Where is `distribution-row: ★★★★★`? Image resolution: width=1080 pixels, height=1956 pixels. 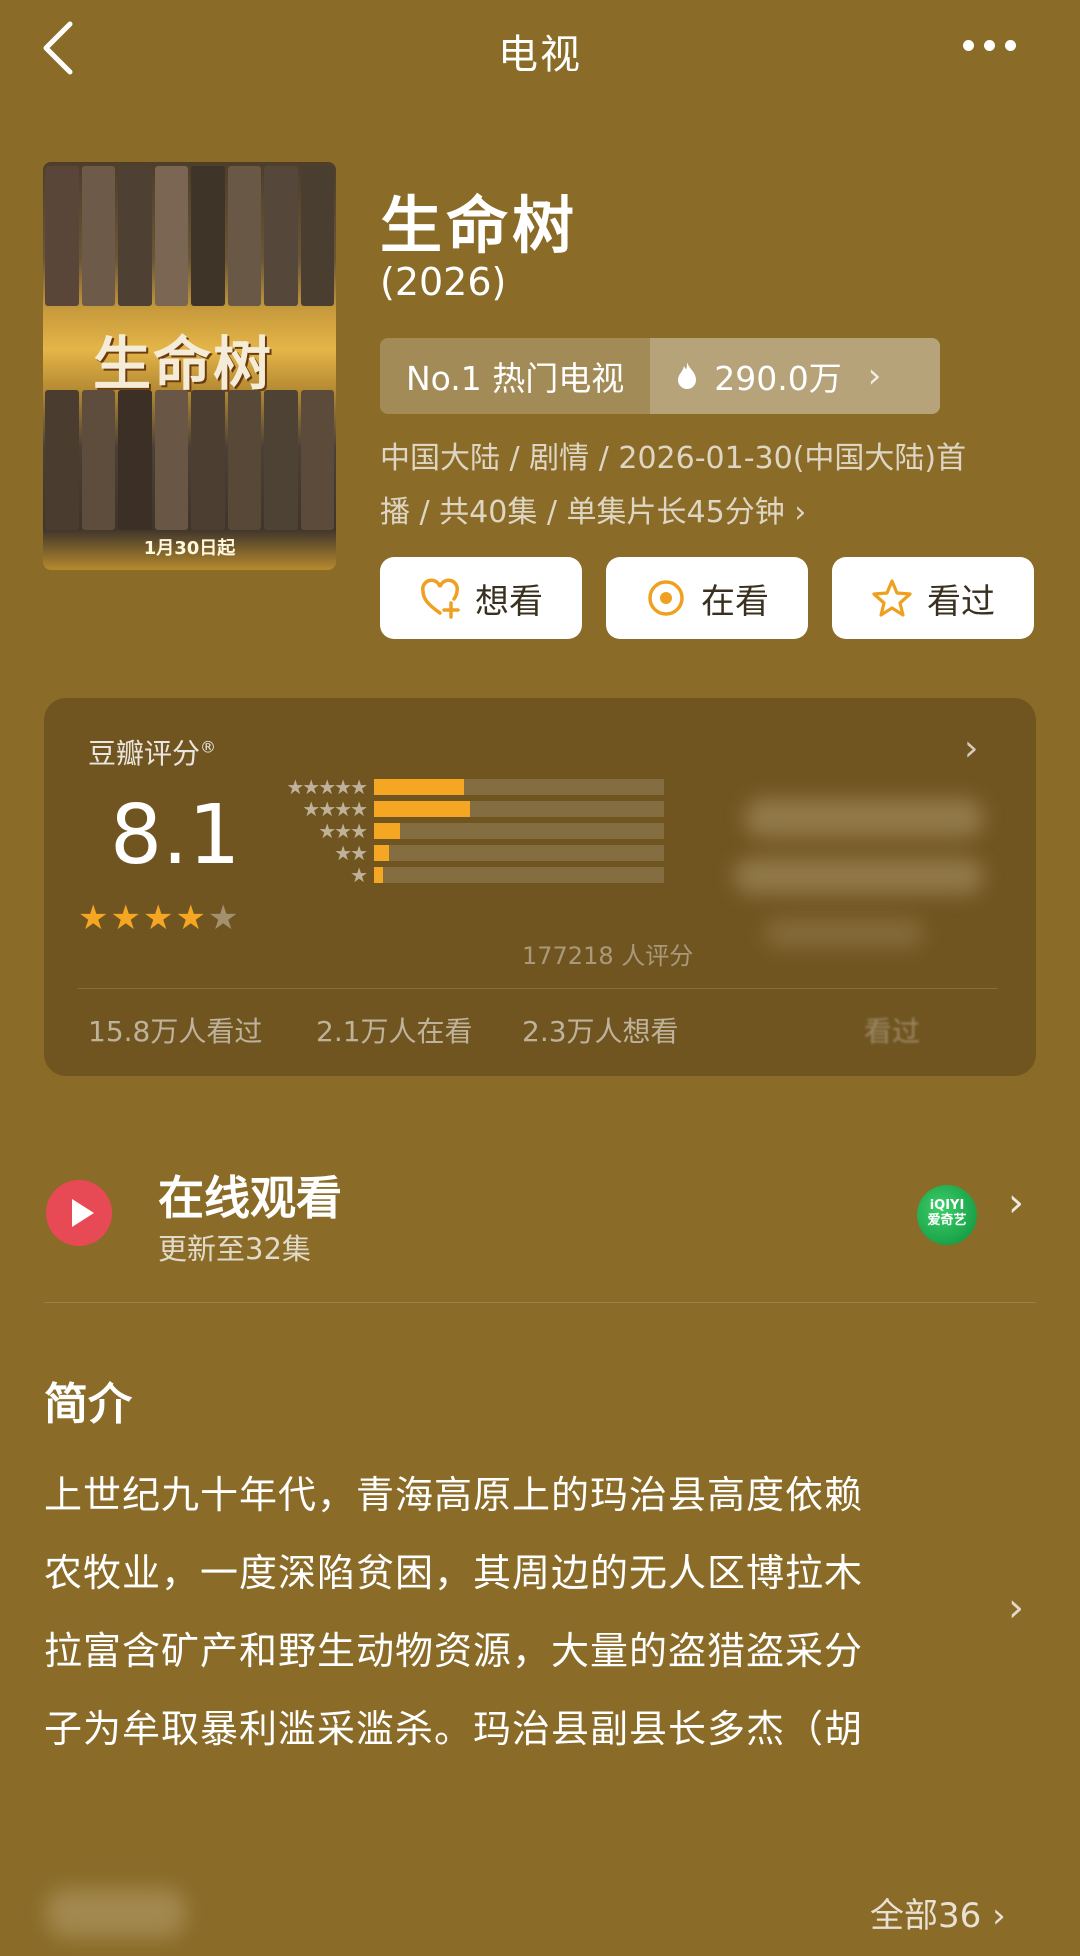
distribution-row: ★★★★★ is located at coordinates (514, 787).